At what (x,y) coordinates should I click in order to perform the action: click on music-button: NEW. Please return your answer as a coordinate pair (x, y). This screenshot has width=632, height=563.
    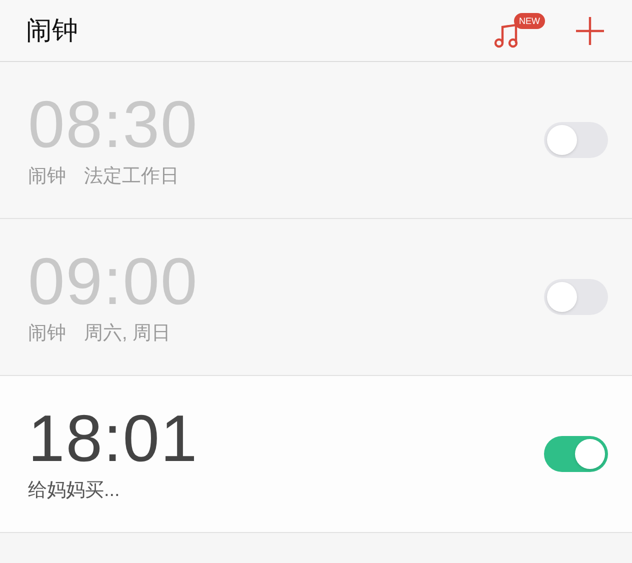
    Looking at the image, I should click on (519, 30).